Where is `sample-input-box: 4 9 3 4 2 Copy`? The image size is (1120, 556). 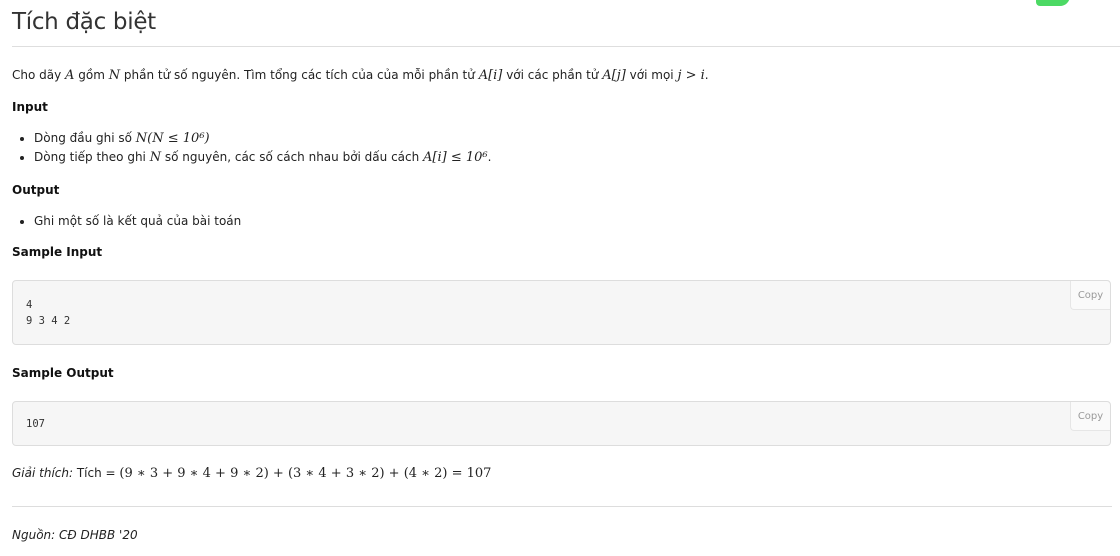
sample-input-box: 4 9 3 4 2 Copy is located at coordinates (561, 312).